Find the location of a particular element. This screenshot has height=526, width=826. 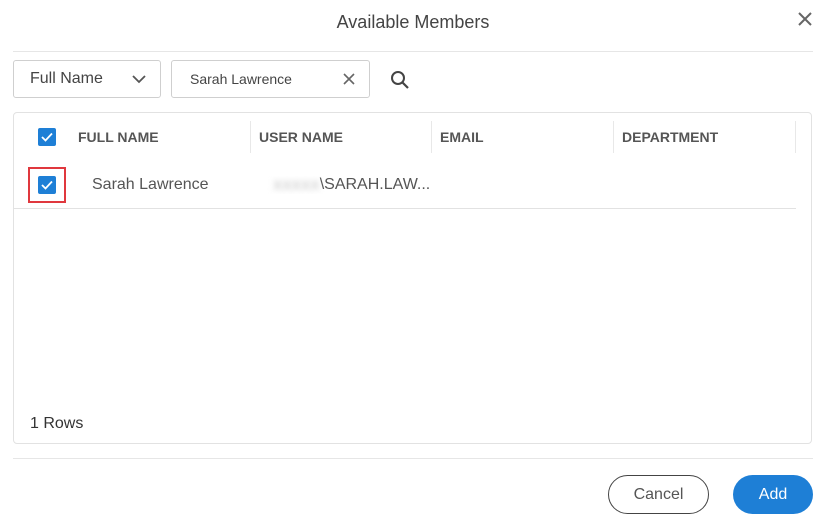

search-field-select: Full Name is located at coordinates (87, 79).